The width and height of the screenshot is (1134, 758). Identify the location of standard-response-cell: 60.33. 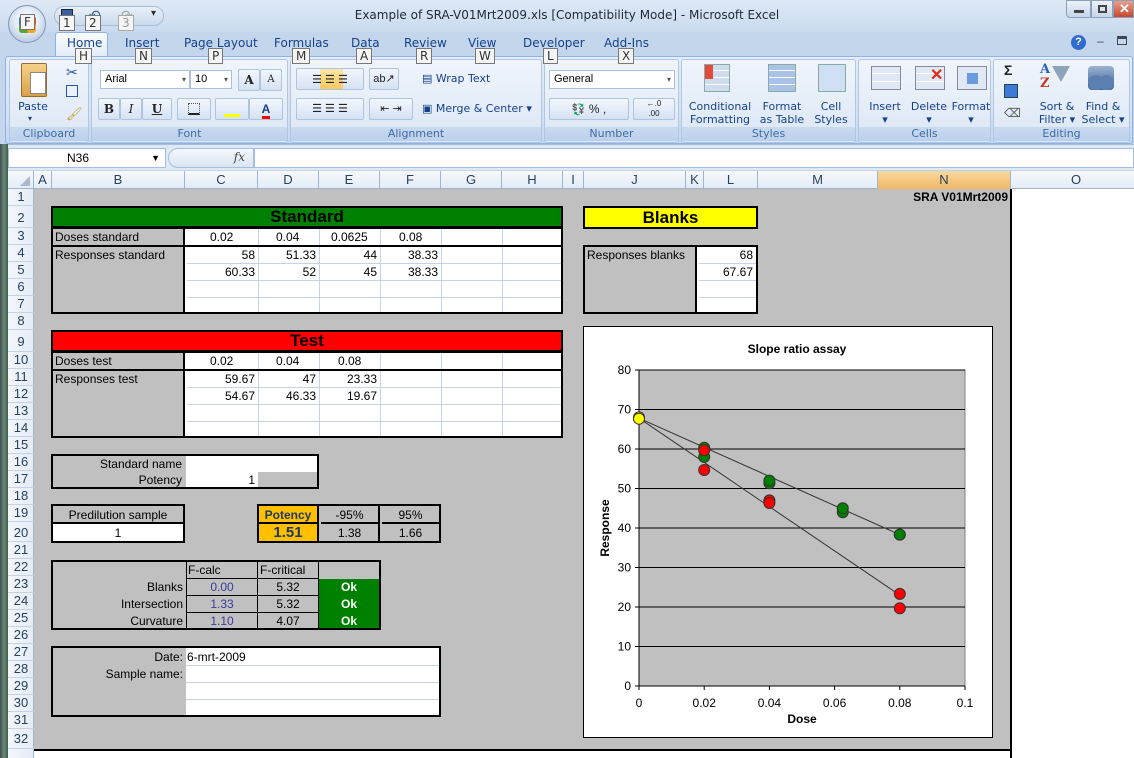
(222, 272).